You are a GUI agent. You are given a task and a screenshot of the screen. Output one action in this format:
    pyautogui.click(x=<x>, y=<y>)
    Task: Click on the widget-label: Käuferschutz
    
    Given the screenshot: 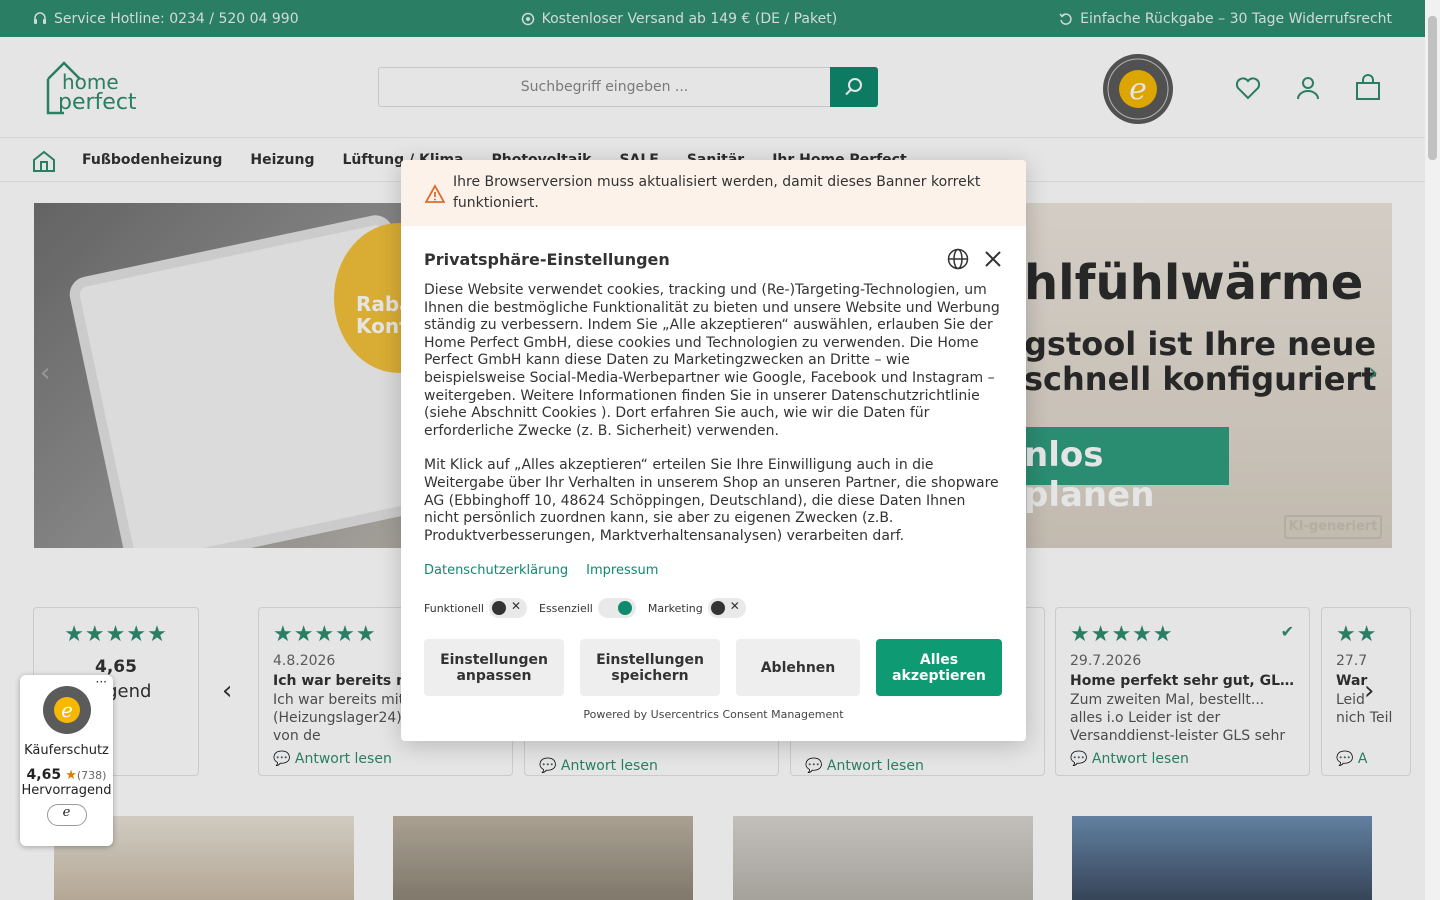 What is the action you would take?
    pyautogui.click(x=66, y=750)
    